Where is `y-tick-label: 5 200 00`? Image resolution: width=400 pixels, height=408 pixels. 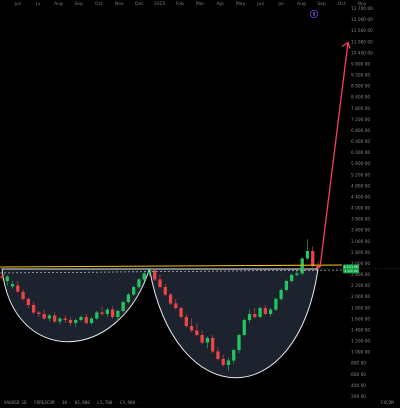
y-tick-label: 5 200 00 is located at coordinates (360, 175).